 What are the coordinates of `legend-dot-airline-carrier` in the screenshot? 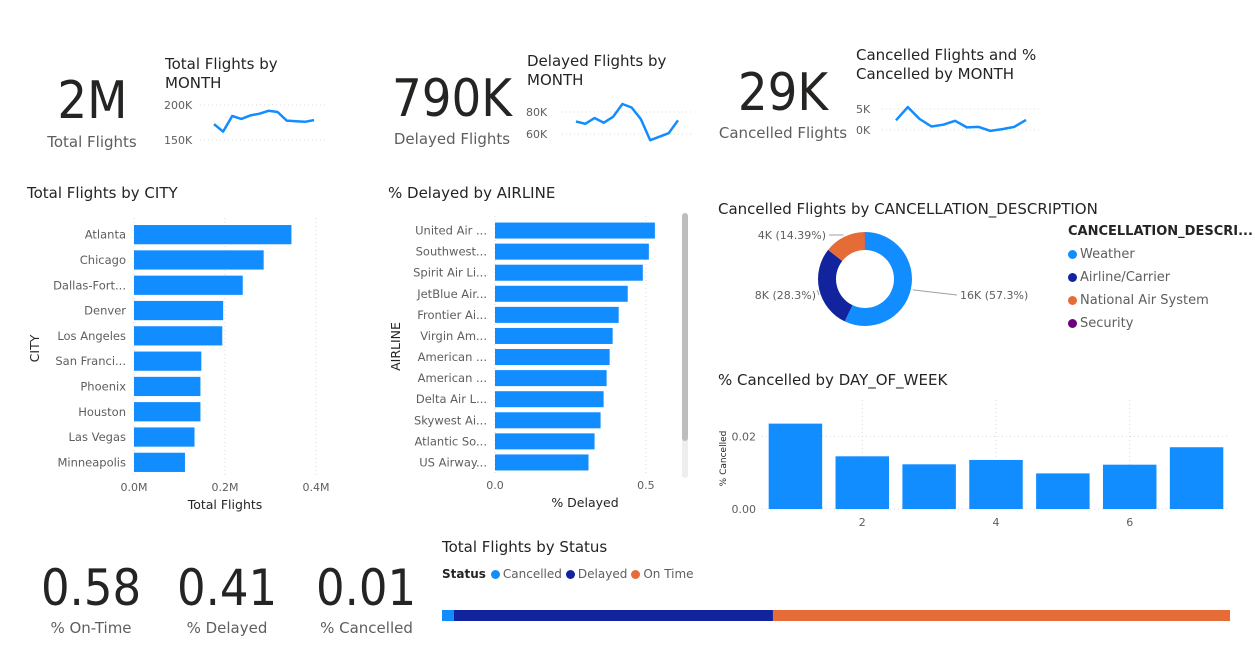 It's located at (1072, 277).